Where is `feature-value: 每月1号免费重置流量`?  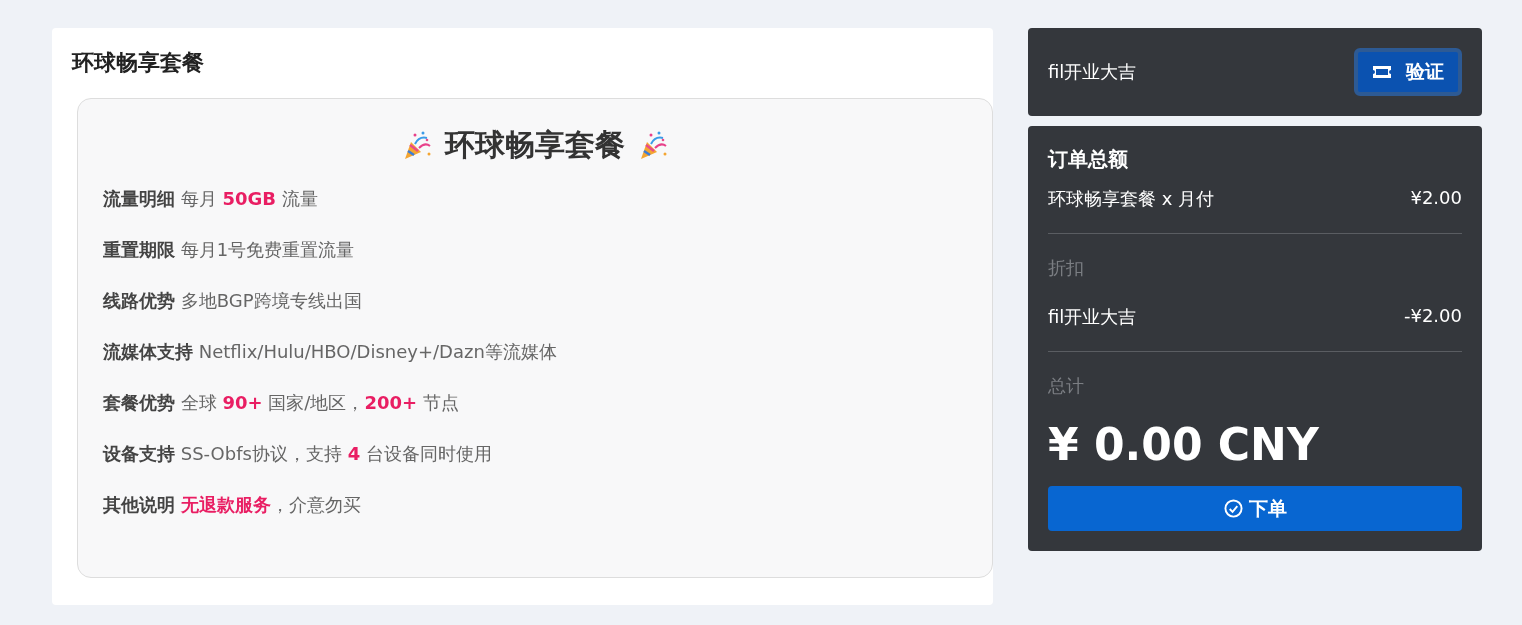
feature-value: 每月1号免费重置流量 is located at coordinates (267, 249).